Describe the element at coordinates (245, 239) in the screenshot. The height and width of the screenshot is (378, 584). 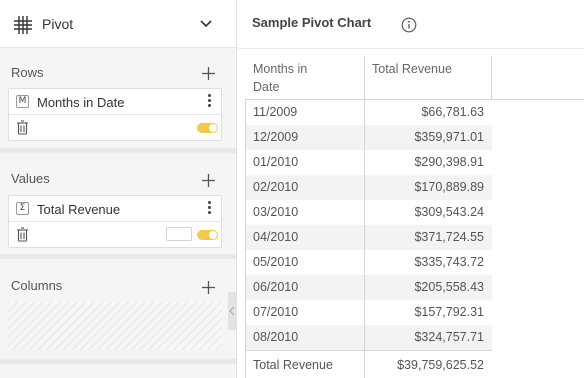
I see `table-left-border` at that location.